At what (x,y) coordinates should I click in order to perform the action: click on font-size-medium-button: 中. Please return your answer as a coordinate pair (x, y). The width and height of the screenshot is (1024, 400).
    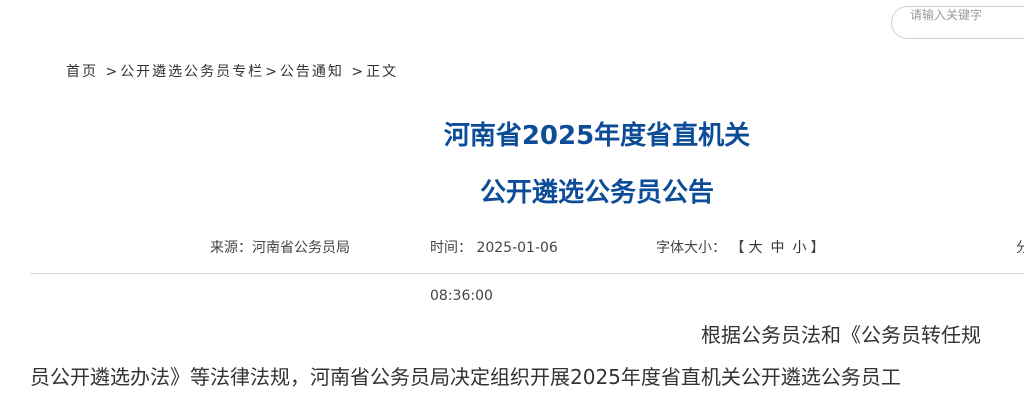
    Looking at the image, I should click on (777, 248).